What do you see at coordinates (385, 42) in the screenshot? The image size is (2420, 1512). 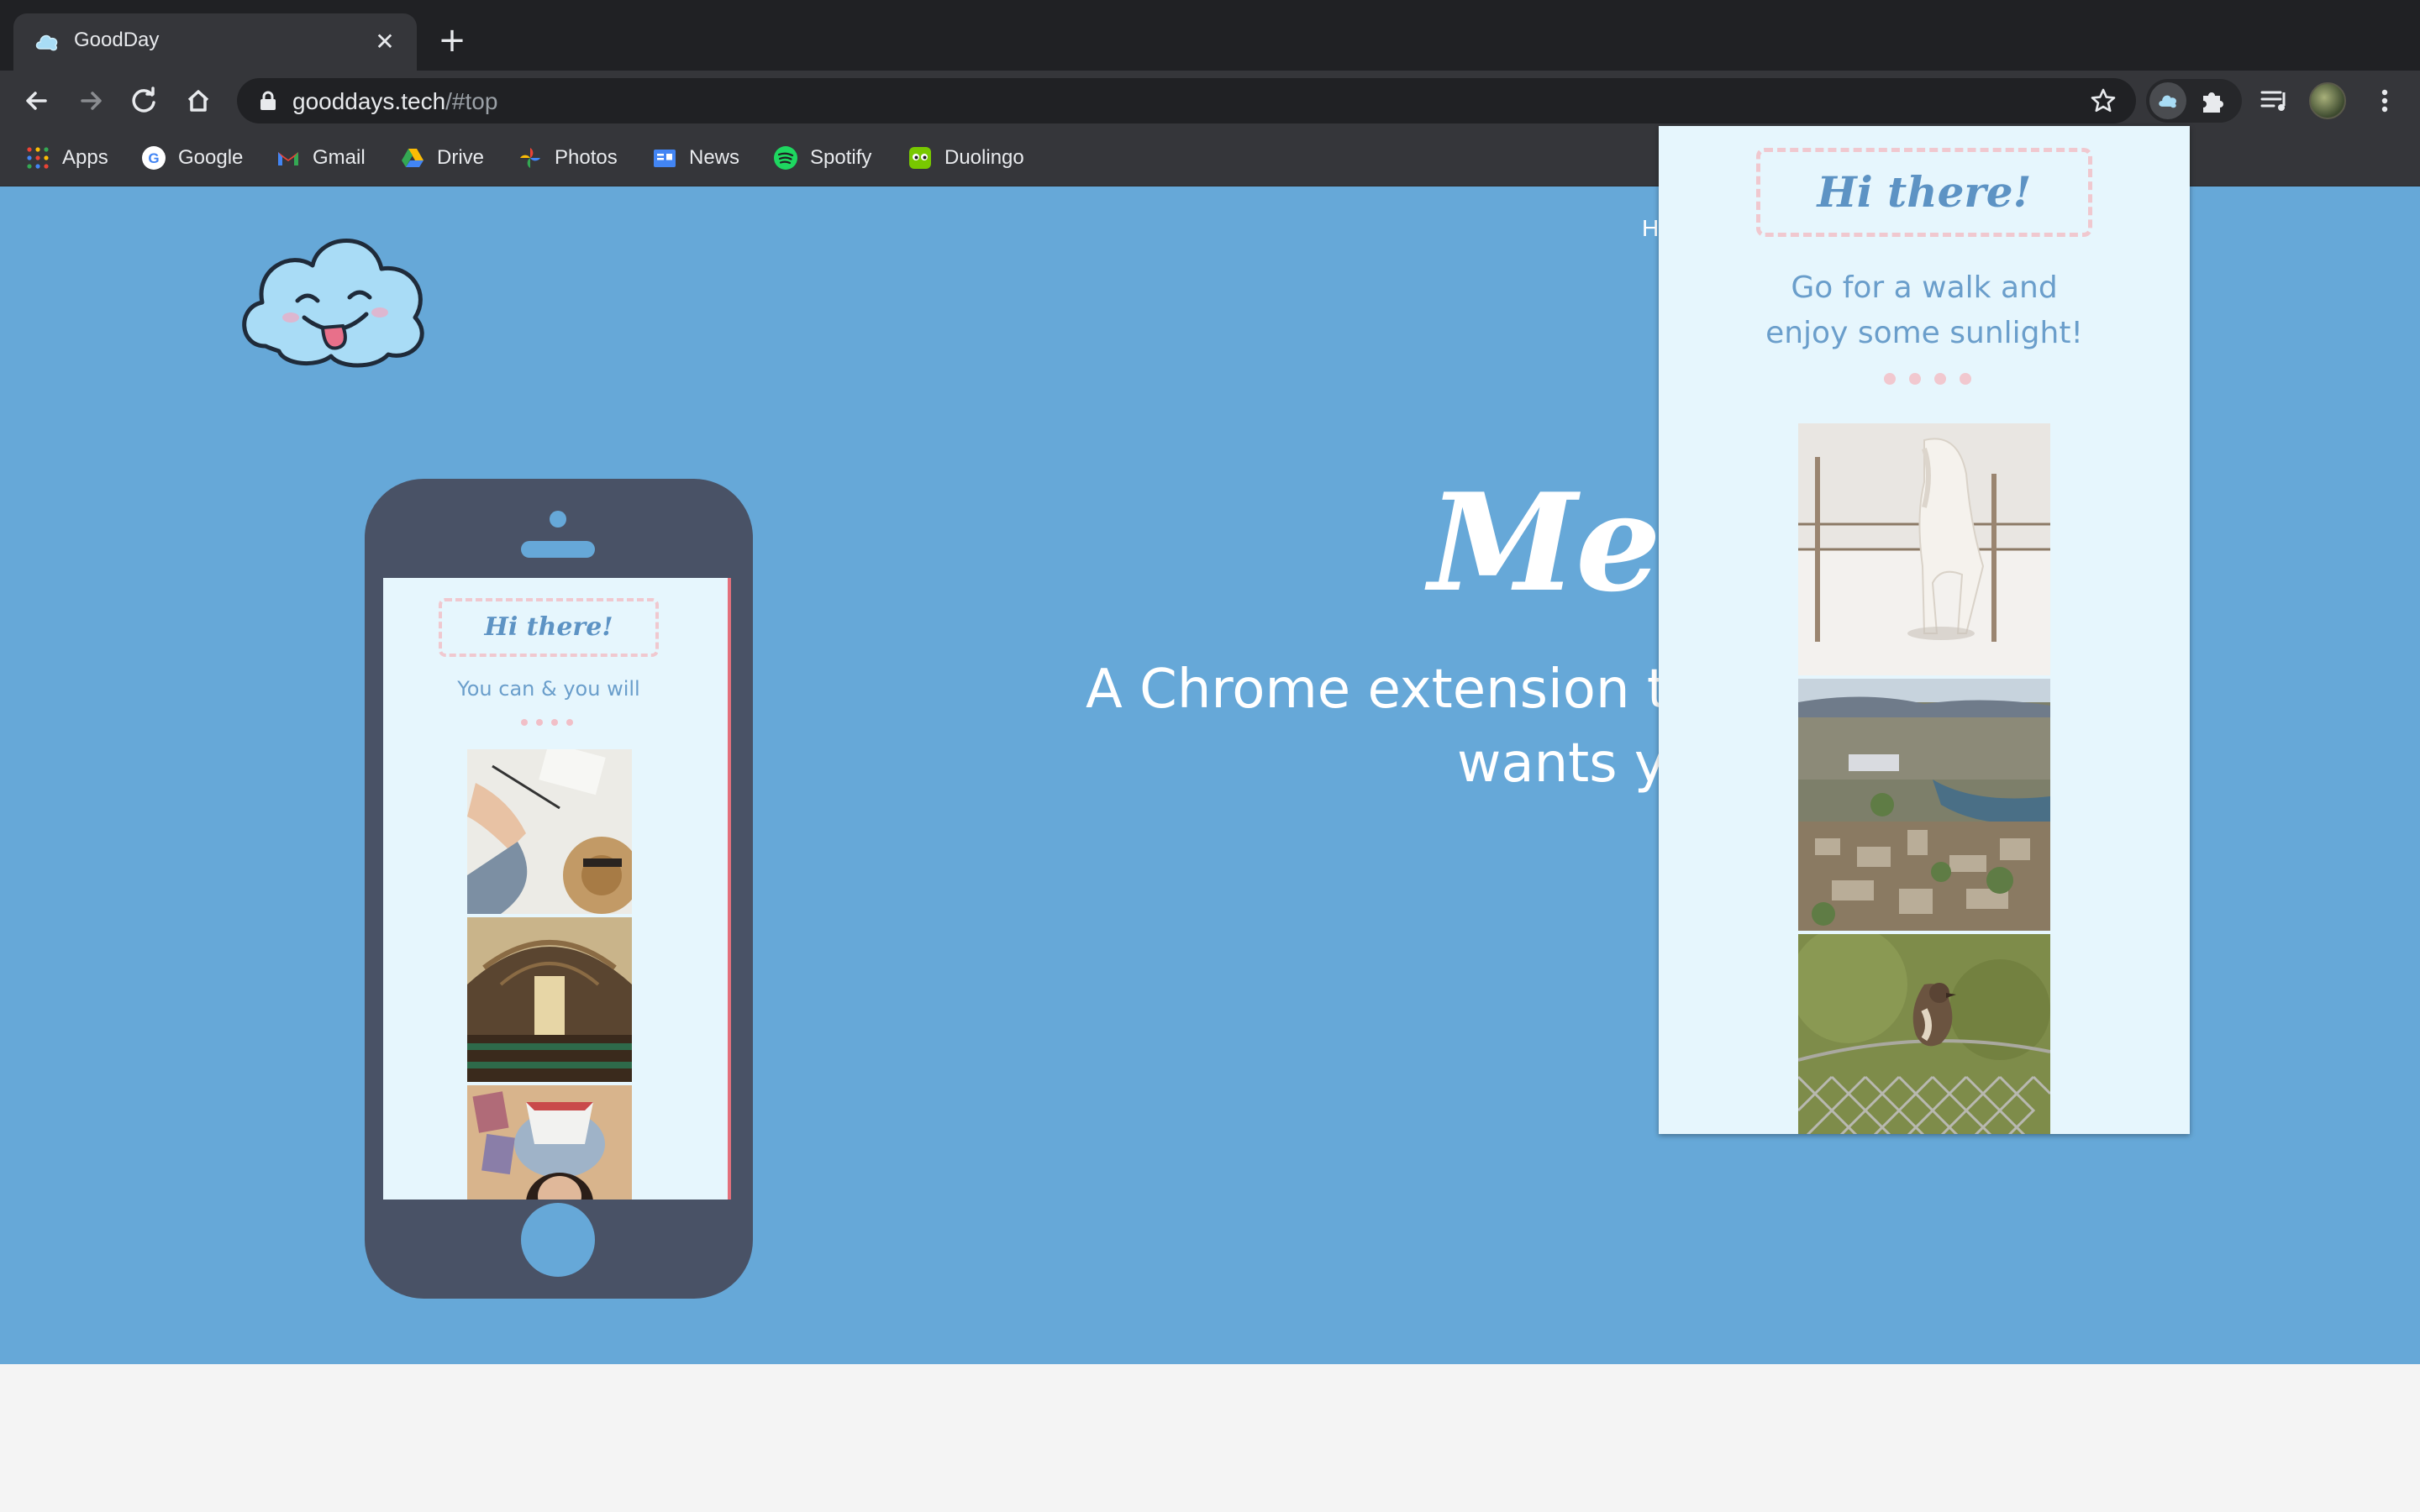 I see `tab-close-icon: ✕` at bounding box center [385, 42].